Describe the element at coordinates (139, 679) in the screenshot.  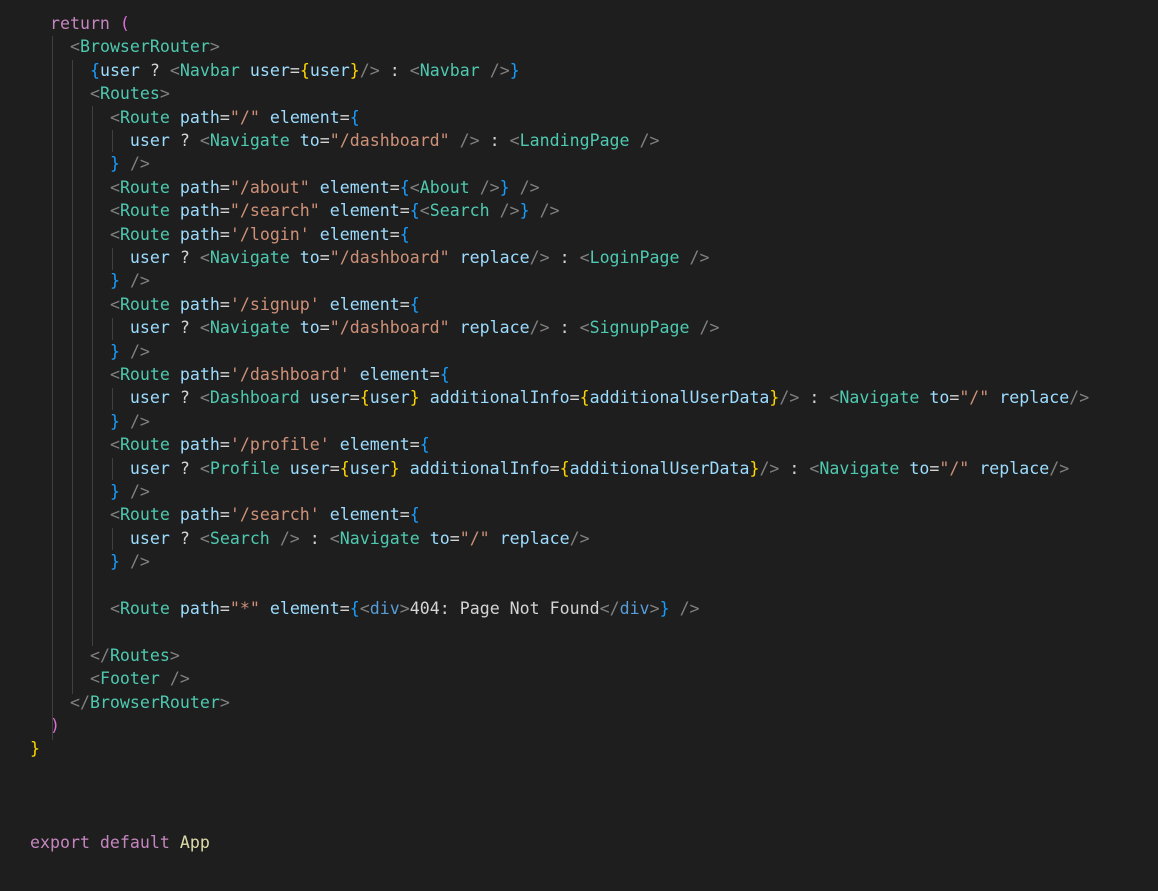
I see `code-line: <Footer />` at that location.